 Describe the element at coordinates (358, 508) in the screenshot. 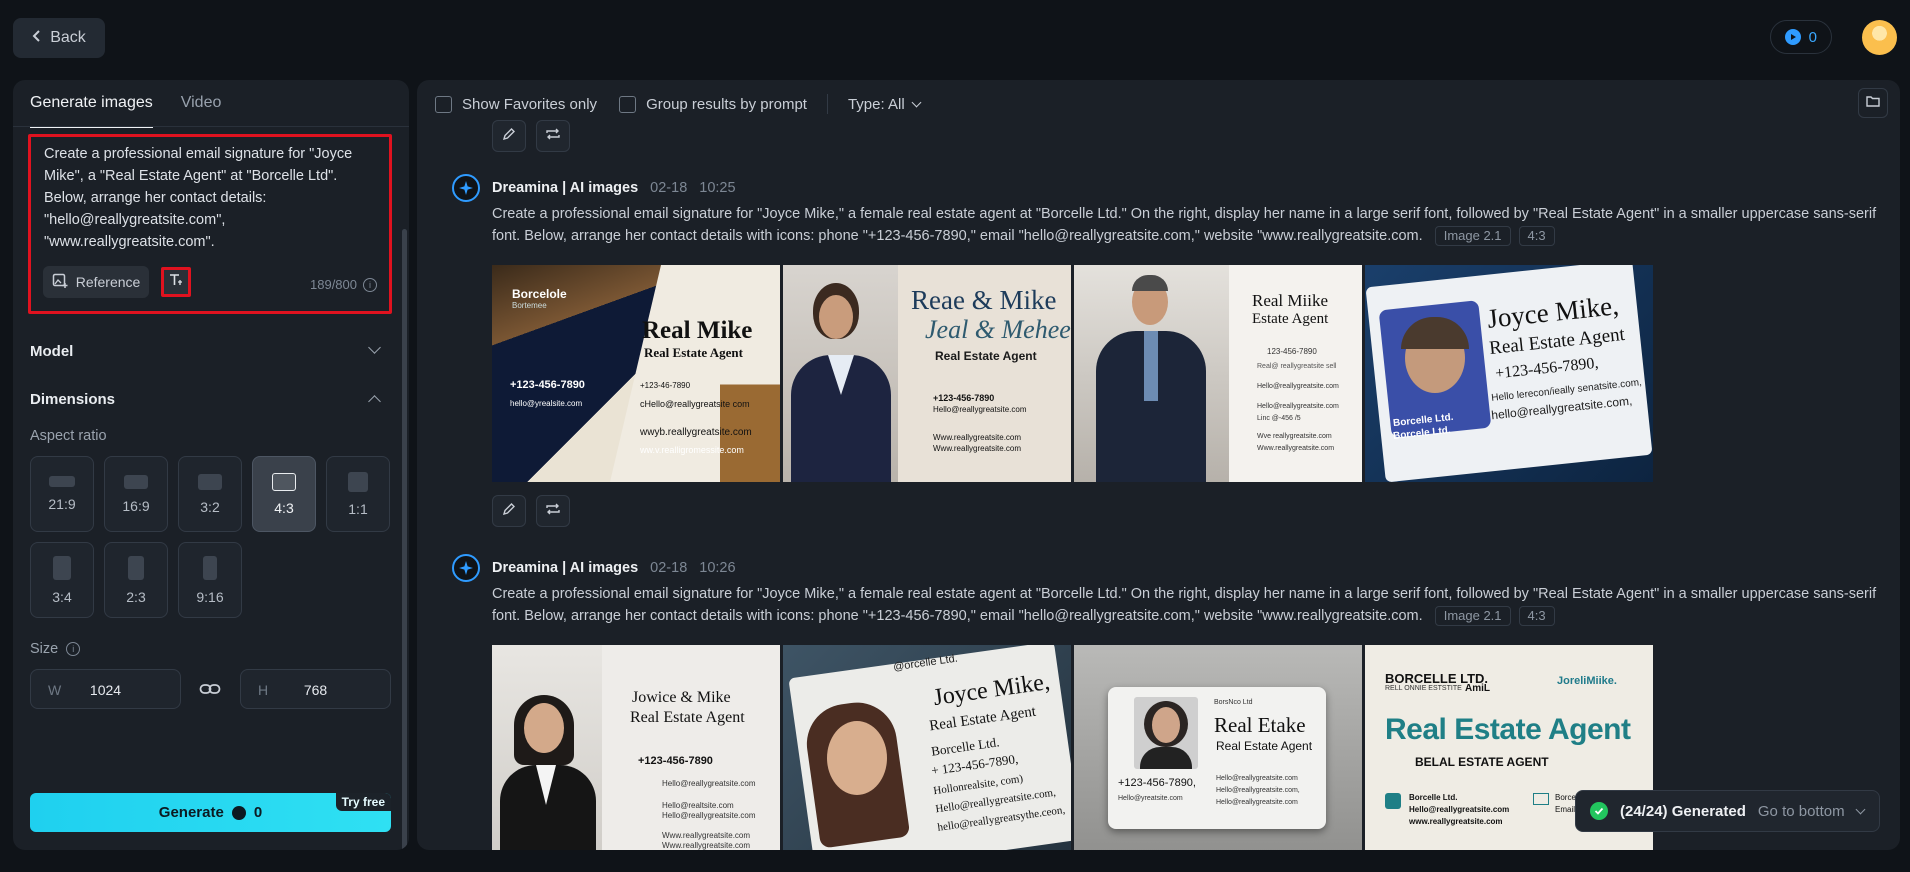

I see `ratio-label: 1:1` at that location.